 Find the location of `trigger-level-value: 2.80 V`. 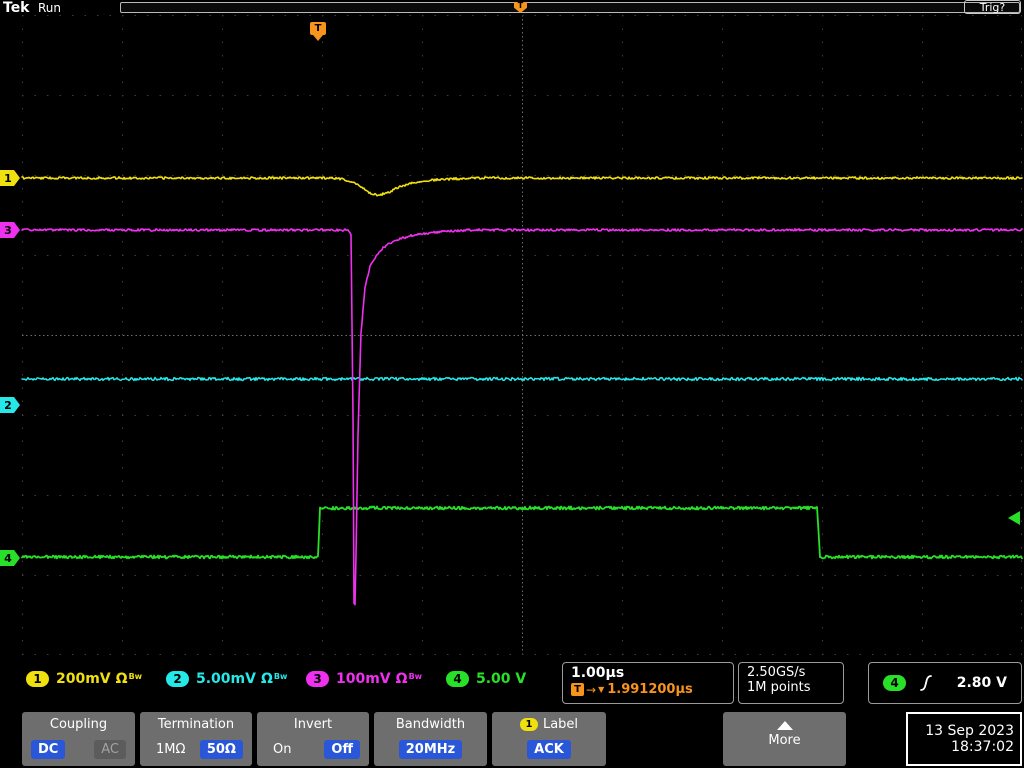

trigger-level-value: 2.80 V is located at coordinates (981, 683).